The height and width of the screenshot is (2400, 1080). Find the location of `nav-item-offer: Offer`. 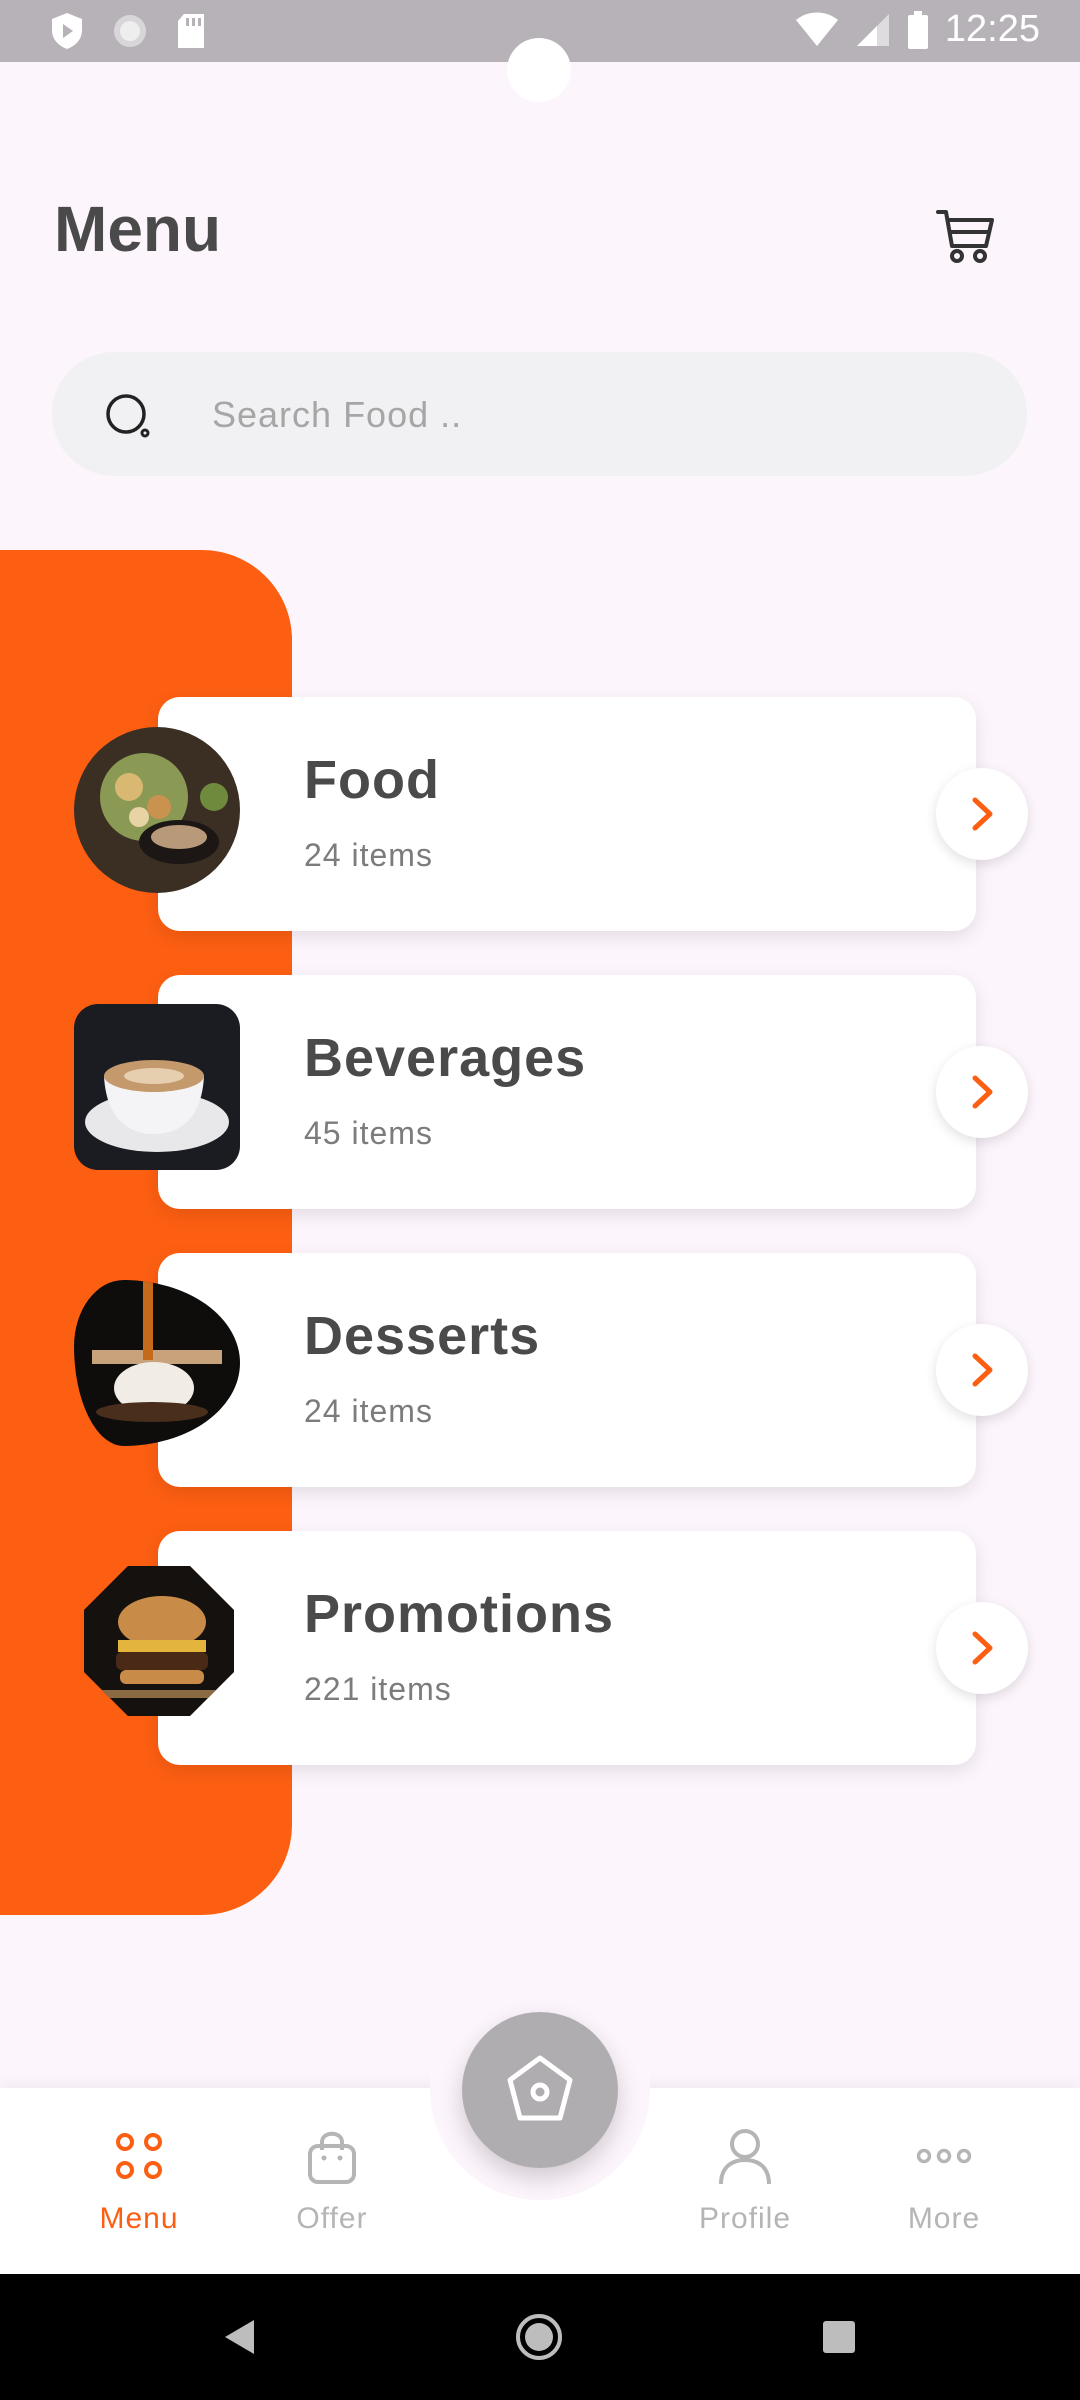

nav-item-offer: Offer is located at coordinates (332, 2181).